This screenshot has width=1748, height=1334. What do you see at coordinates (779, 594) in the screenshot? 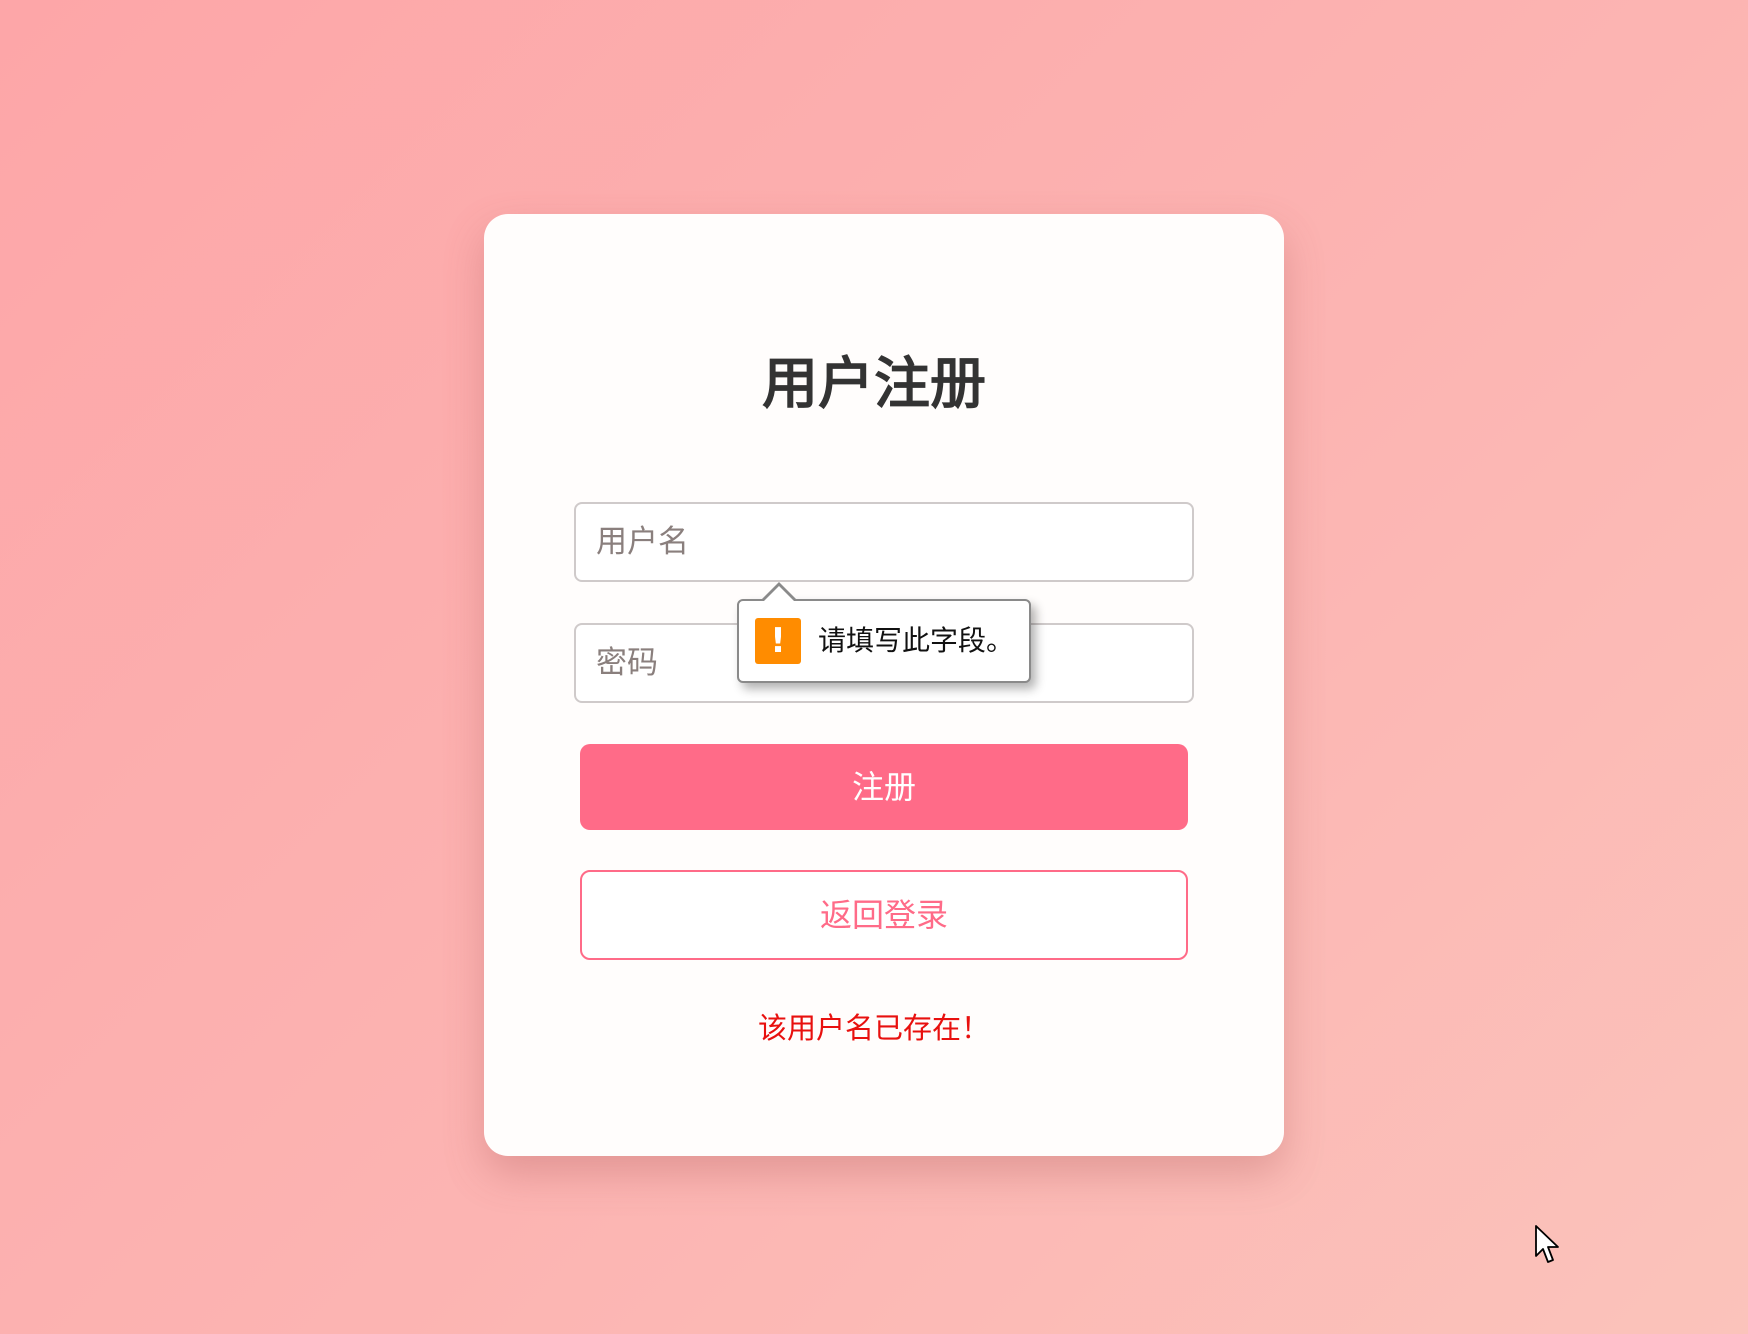
I see `tooltip-arrow-fill` at bounding box center [779, 594].